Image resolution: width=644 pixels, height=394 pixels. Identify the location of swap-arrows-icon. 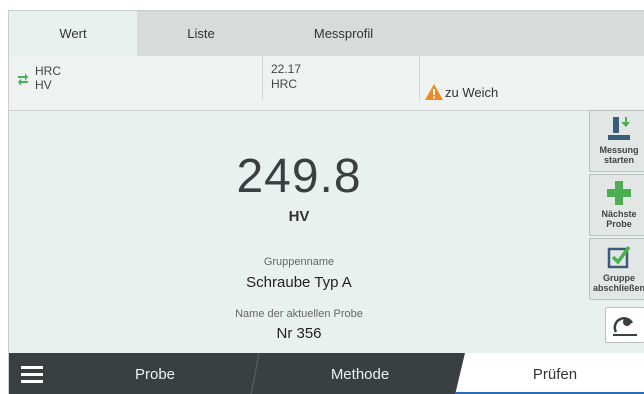
(23, 79).